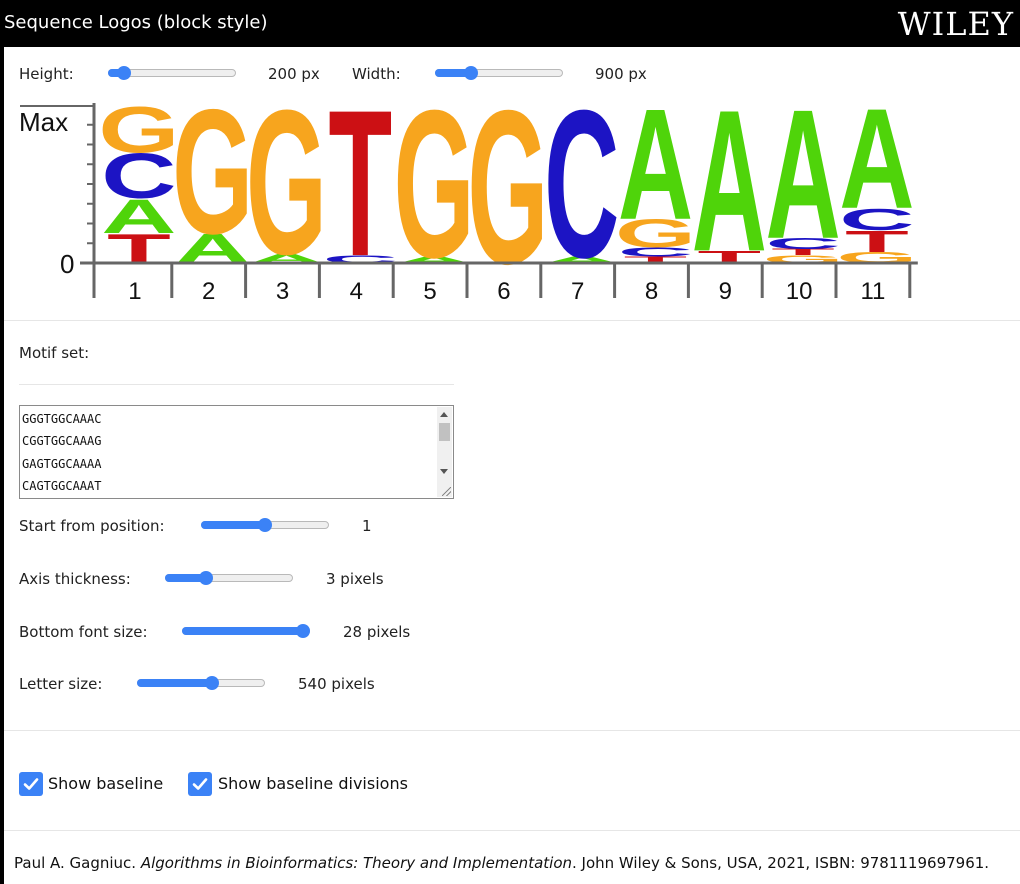 The height and width of the screenshot is (884, 1020). What do you see at coordinates (336, 684) in the screenshot?
I see `letter-size-value: 540 pixels` at bounding box center [336, 684].